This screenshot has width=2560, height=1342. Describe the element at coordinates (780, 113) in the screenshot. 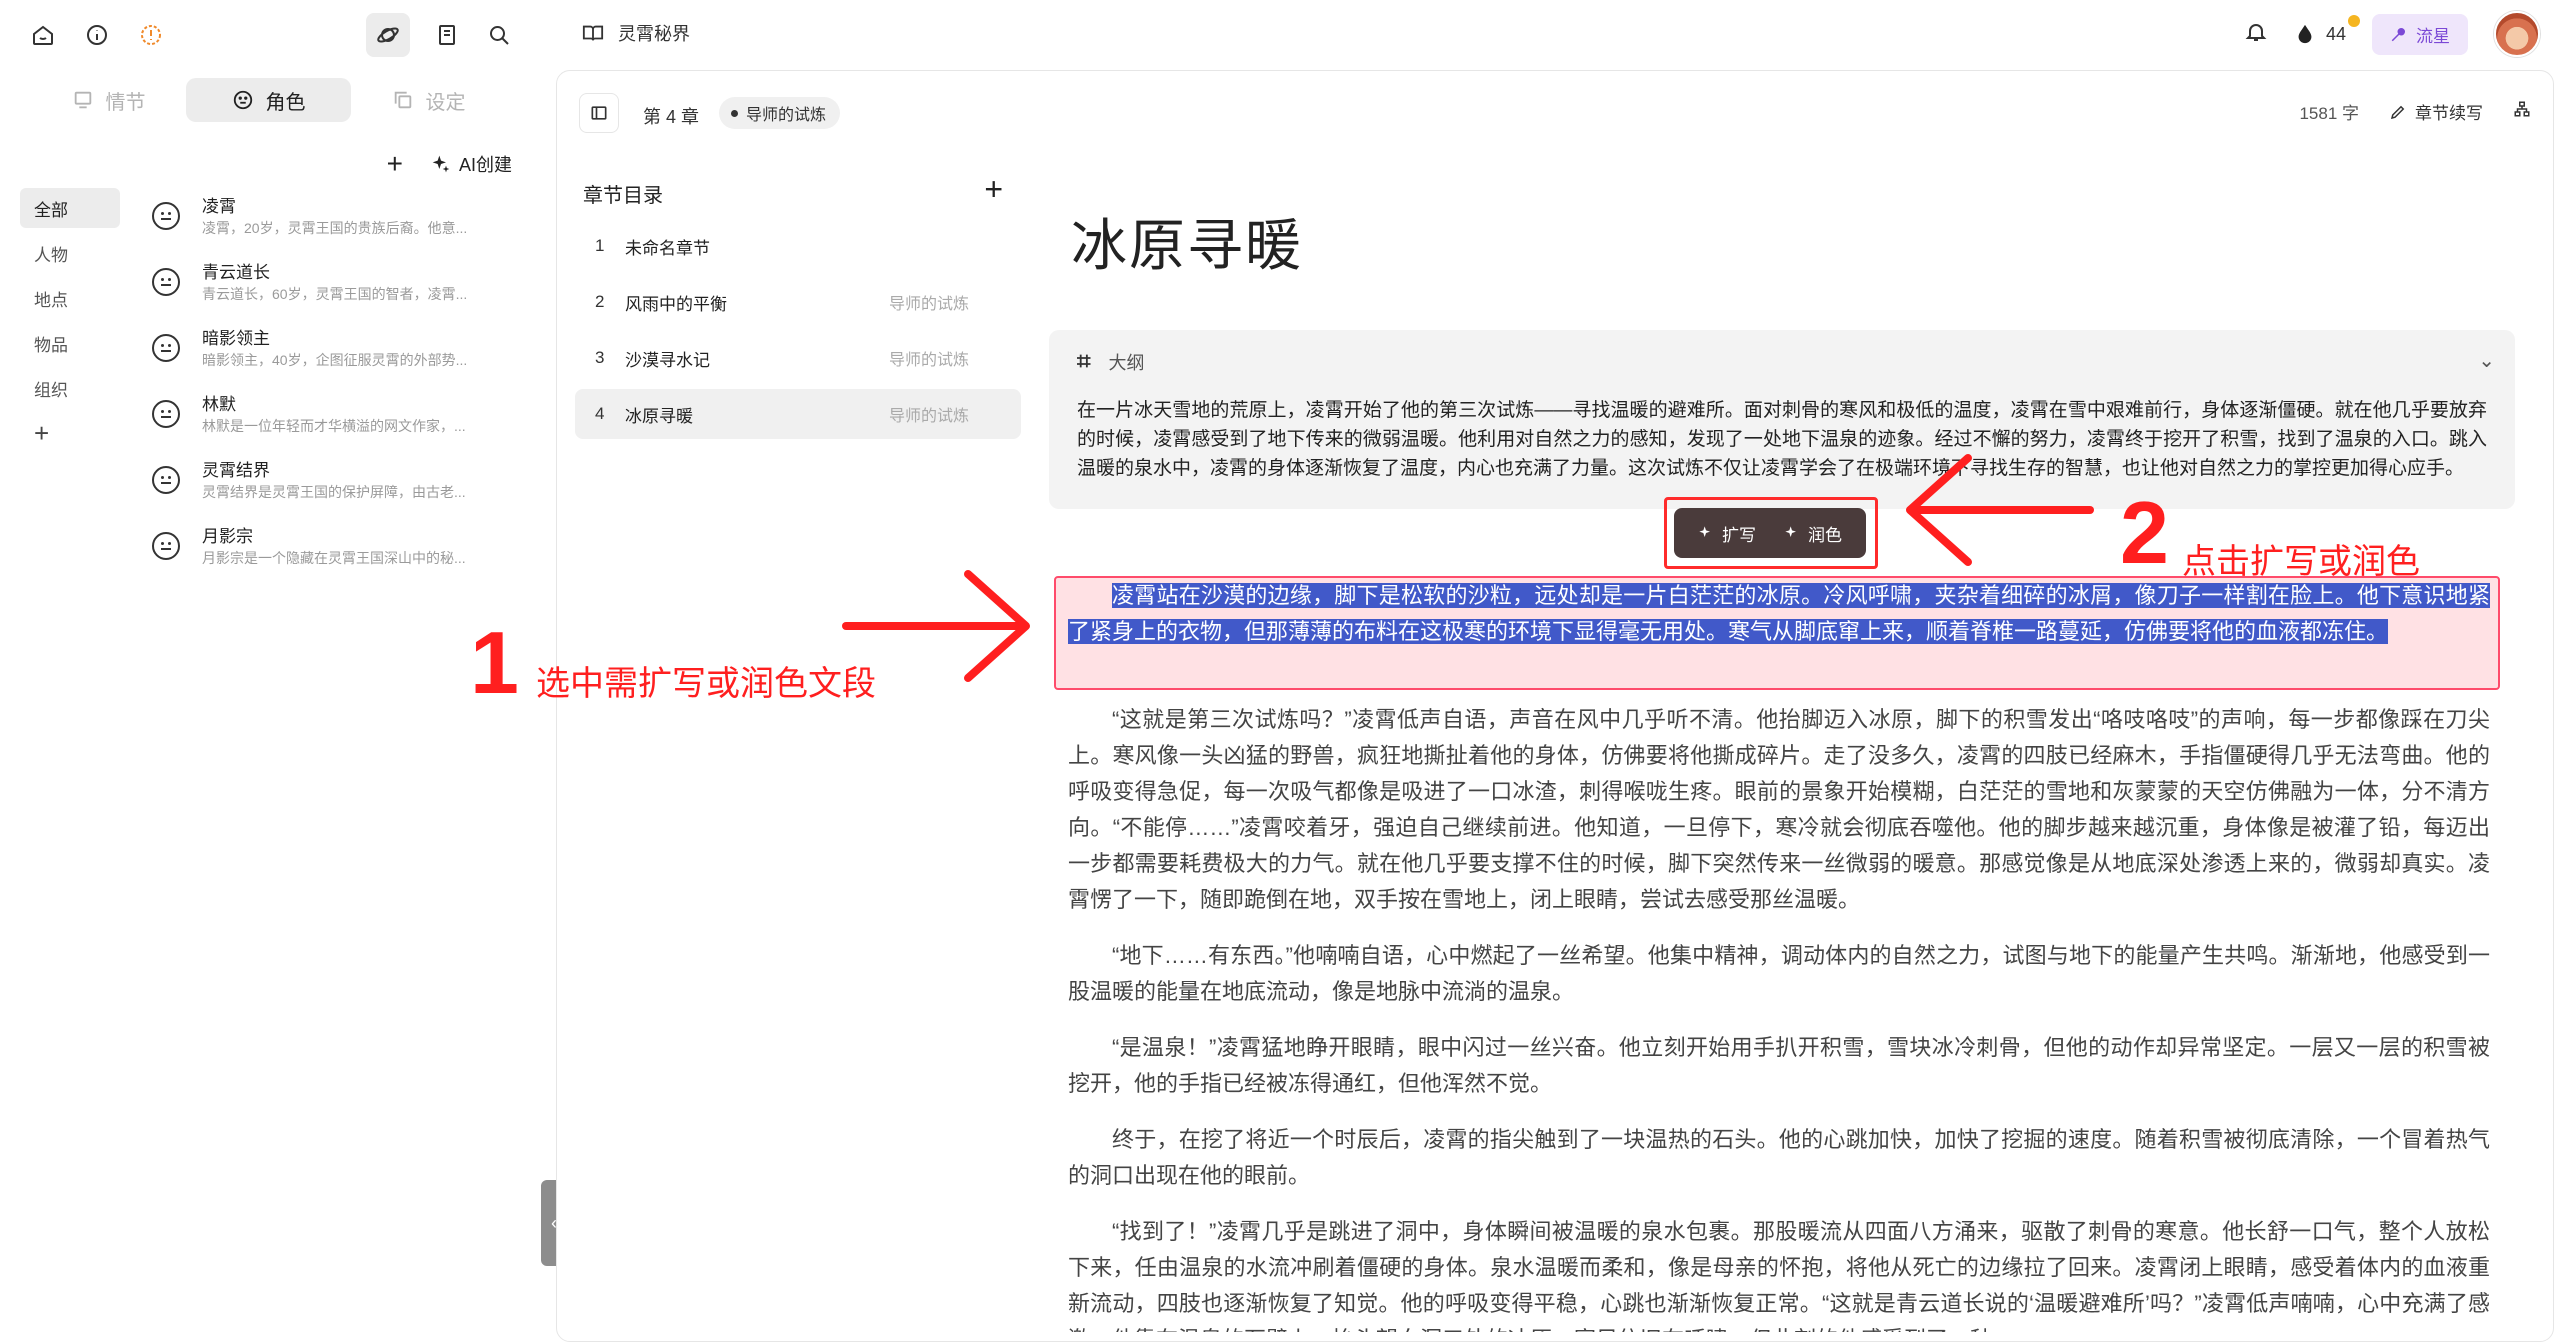

I see `chapter-tag: 导师的试炼` at that location.